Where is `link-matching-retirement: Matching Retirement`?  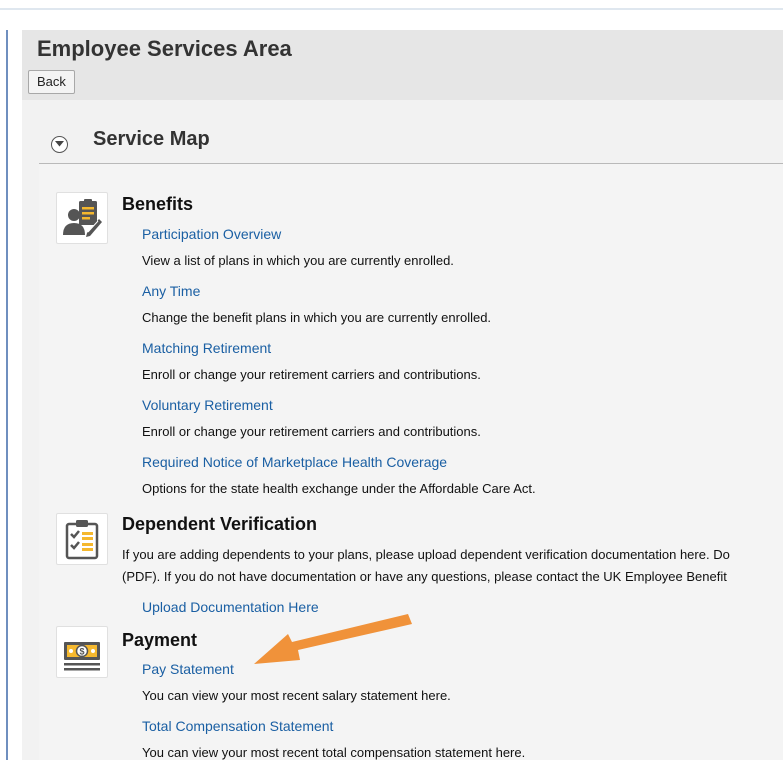 link-matching-retirement: Matching Retirement is located at coordinates (206, 348).